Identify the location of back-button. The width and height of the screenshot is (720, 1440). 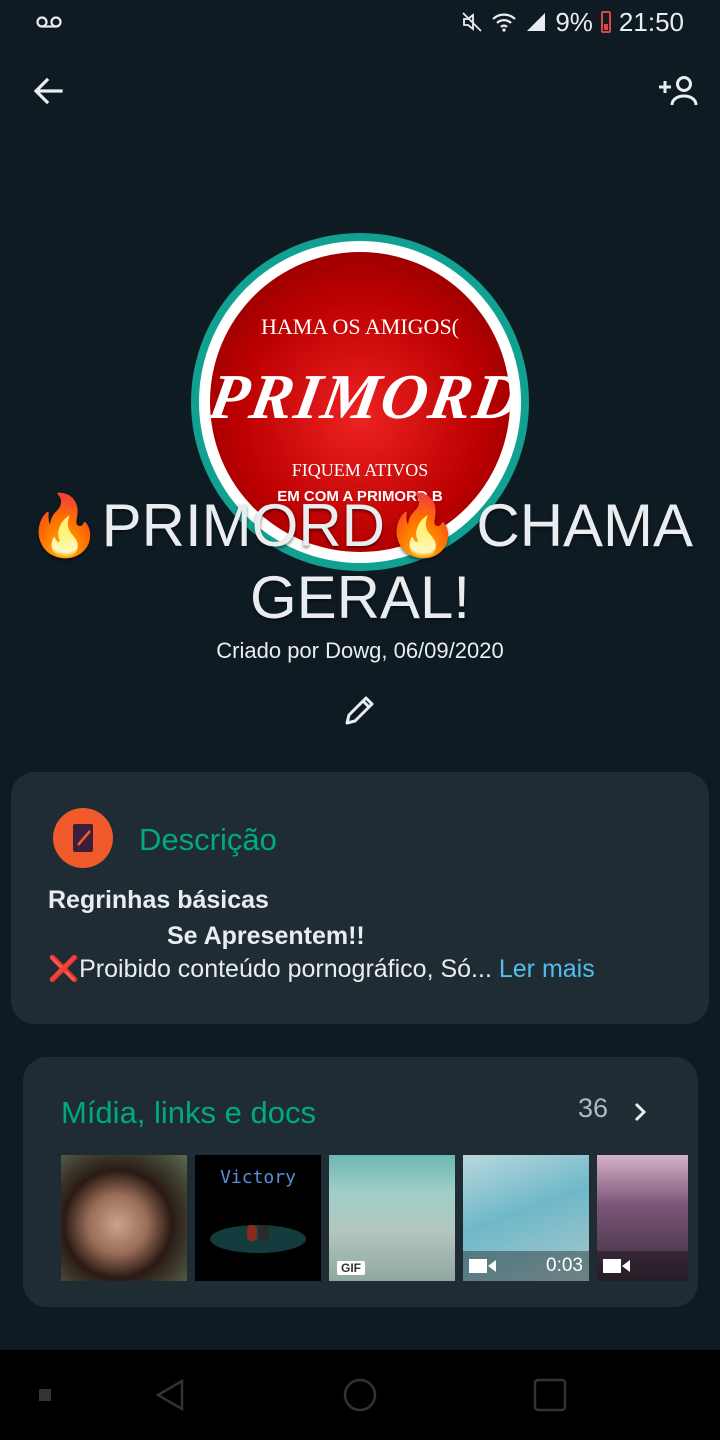
(48, 91).